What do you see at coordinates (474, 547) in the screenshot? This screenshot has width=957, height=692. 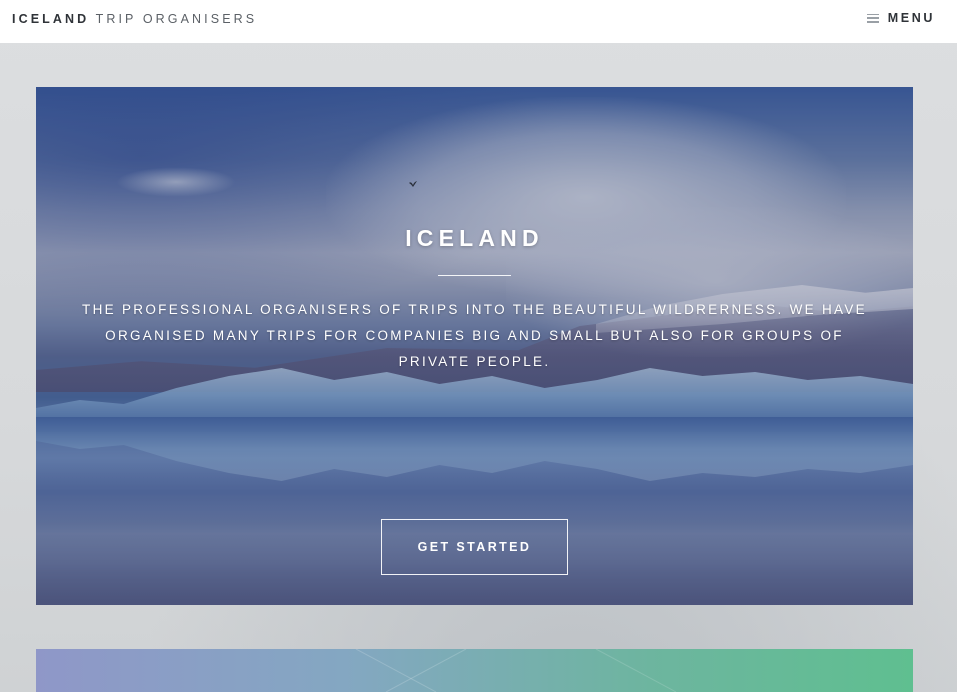 I see `get-started-button: GET STARTED` at bounding box center [474, 547].